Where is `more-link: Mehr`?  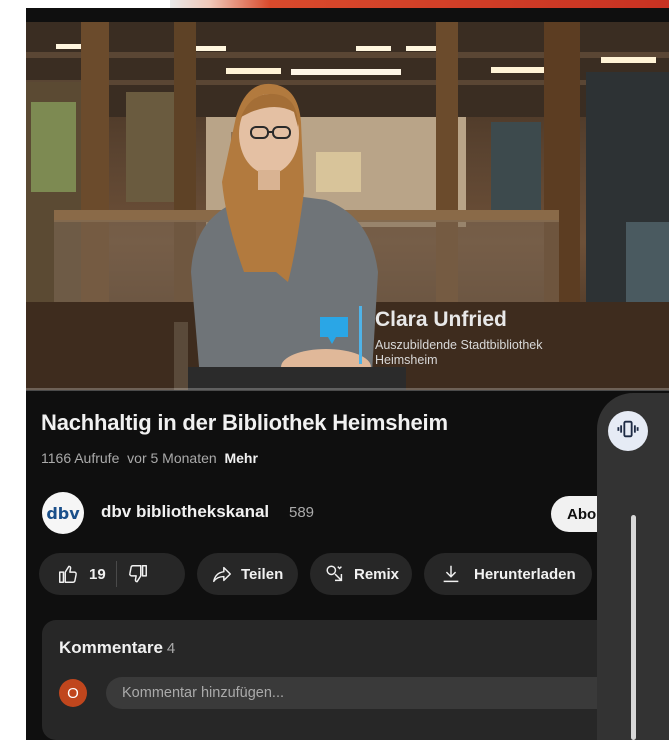 more-link: Mehr is located at coordinates (240, 458).